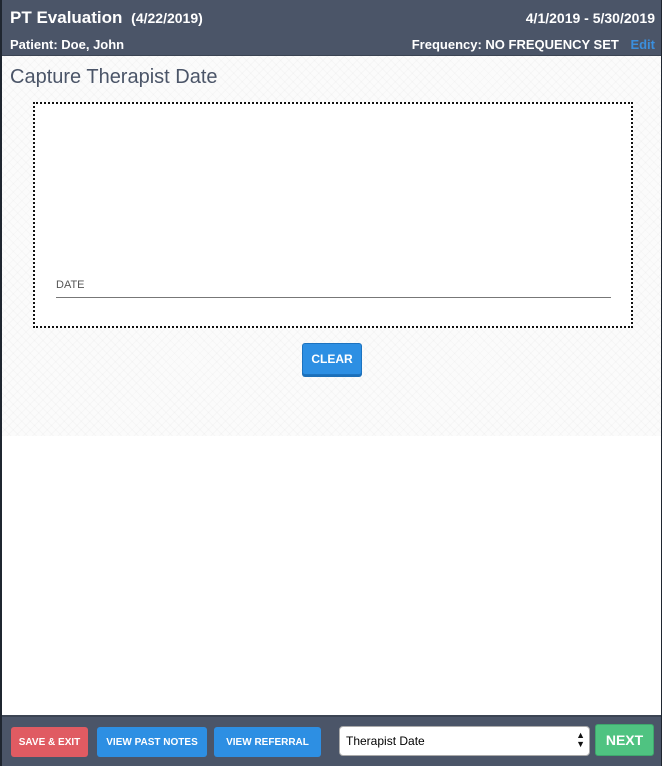 This screenshot has height=766, width=662. Describe the element at coordinates (114, 77) in the screenshot. I see `section-heading: Capture Therapist Date` at that location.